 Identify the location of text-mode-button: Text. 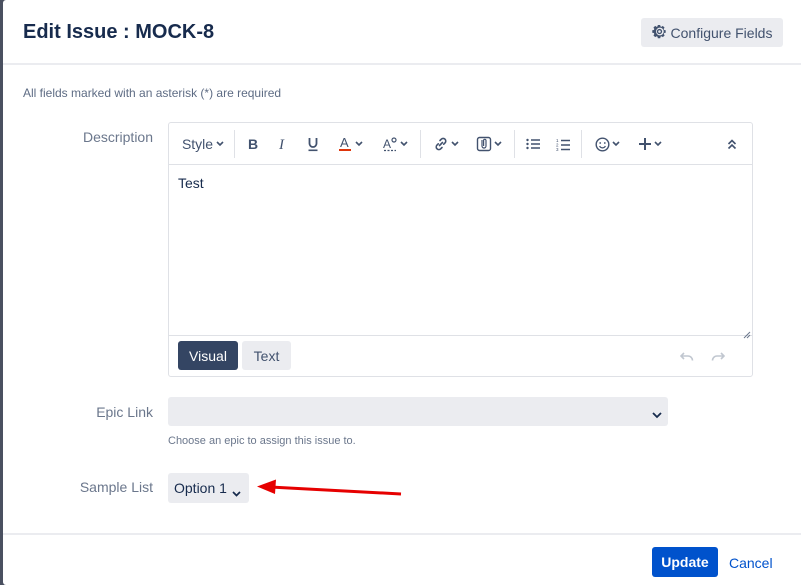
(266, 355).